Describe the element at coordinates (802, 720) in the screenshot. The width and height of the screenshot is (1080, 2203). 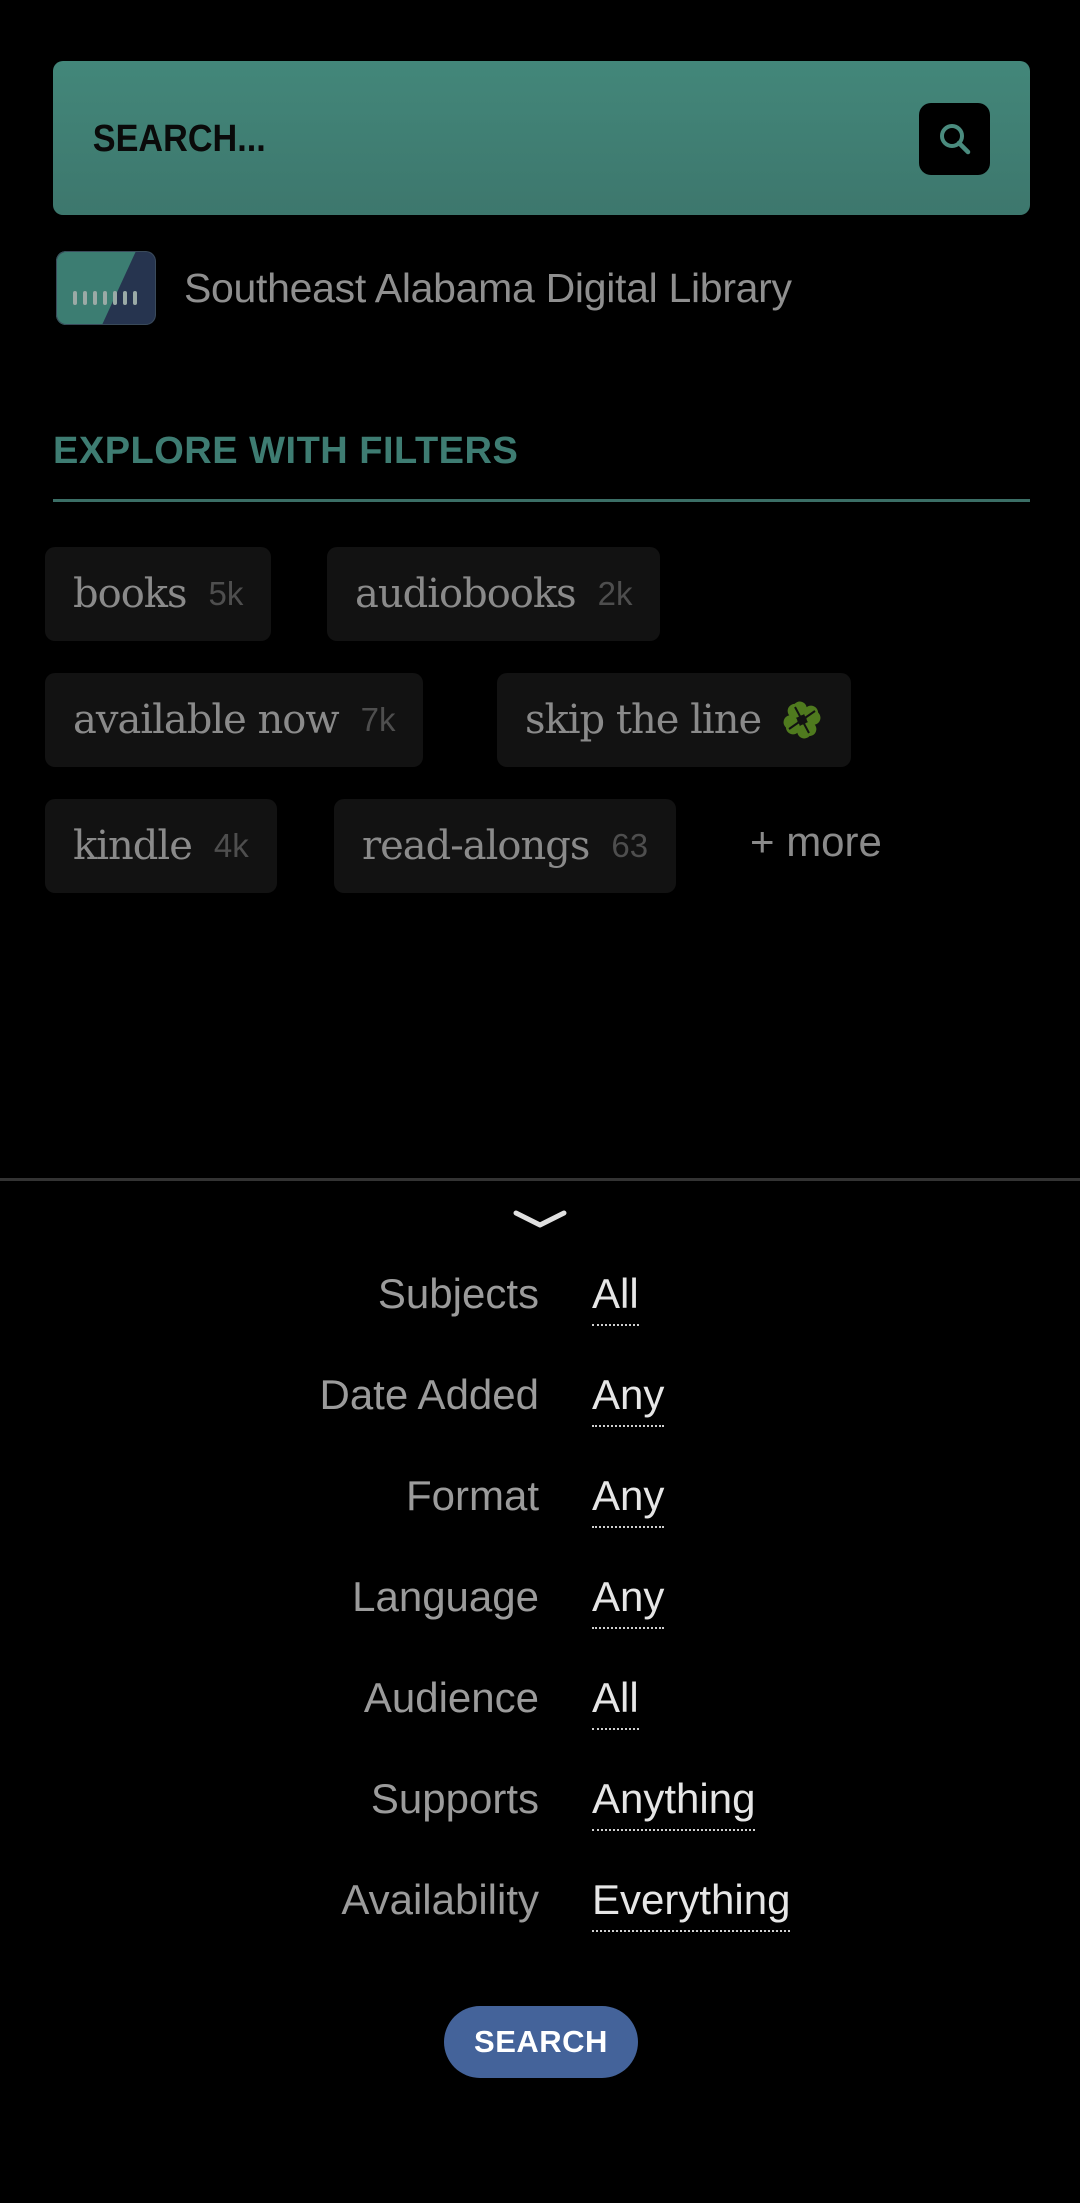
I see `four-leaf-clover-icon` at that location.